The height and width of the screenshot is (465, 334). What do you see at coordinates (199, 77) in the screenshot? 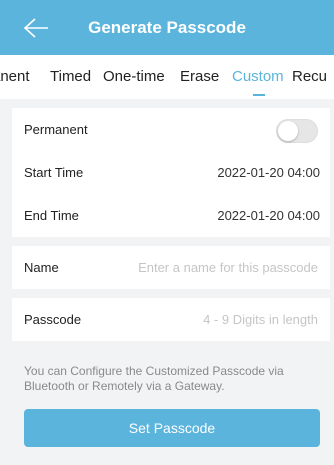
I see `tab-erase: Erase` at bounding box center [199, 77].